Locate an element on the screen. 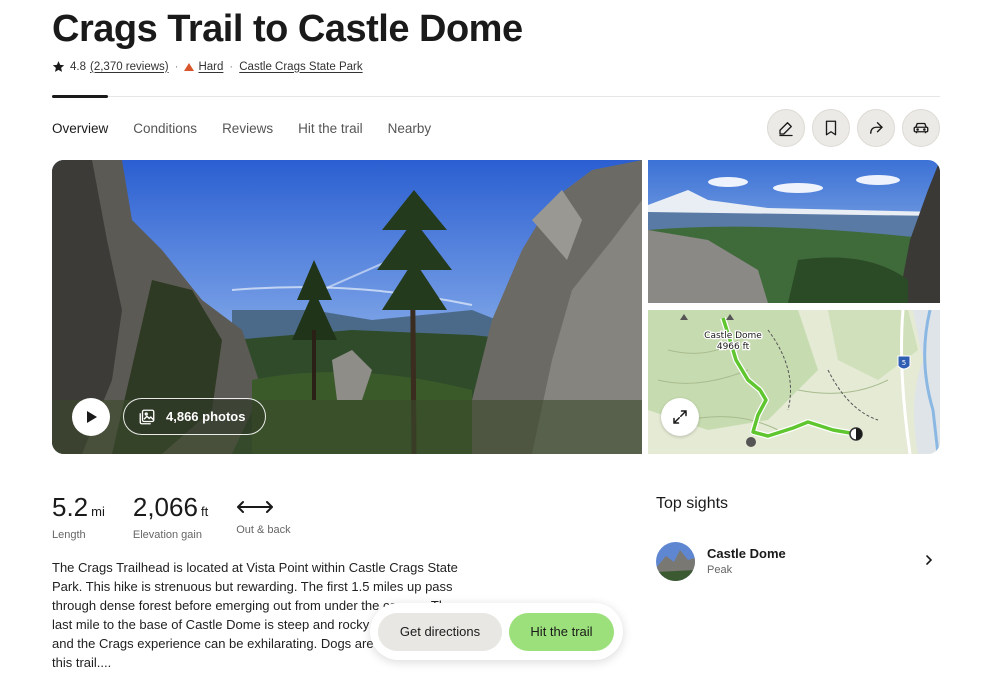  tab-conditions: Conditions is located at coordinates (165, 128).